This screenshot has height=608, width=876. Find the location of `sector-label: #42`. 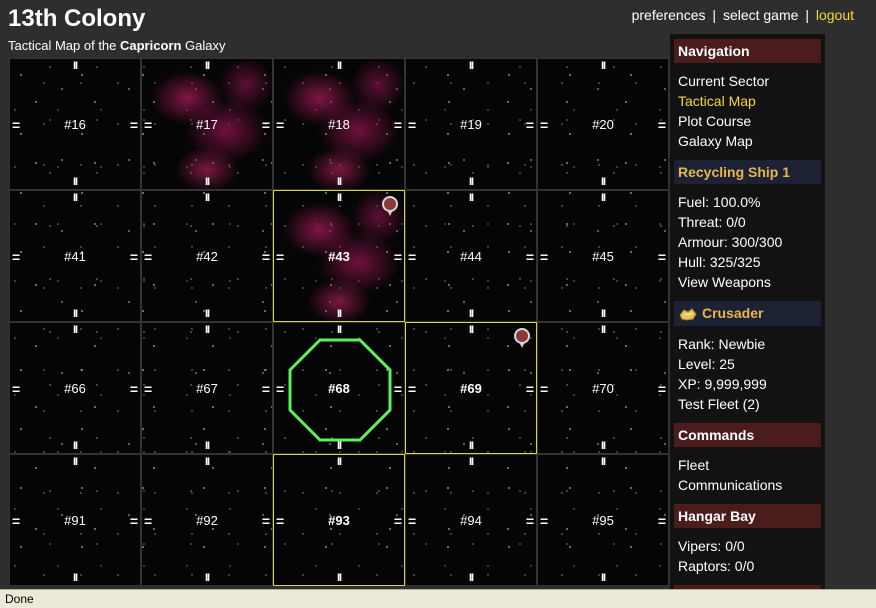

sector-label: #42 is located at coordinates (207, 256).